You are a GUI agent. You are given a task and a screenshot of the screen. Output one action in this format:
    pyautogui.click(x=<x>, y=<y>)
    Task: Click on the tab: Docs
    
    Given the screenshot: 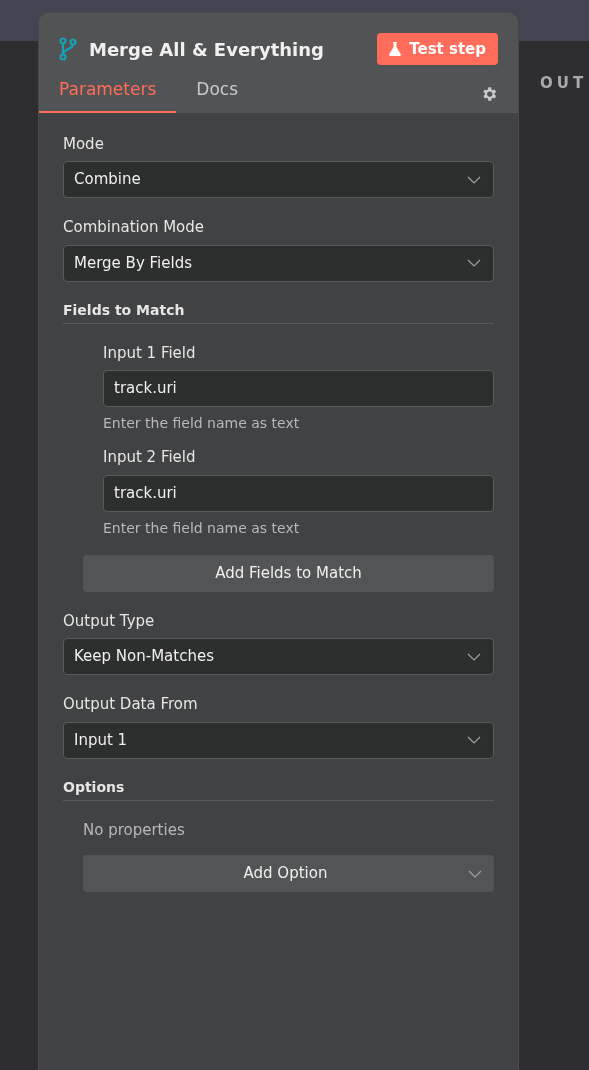 What is the action you would take?
    pyautogui.click(x=217, y=95)
    